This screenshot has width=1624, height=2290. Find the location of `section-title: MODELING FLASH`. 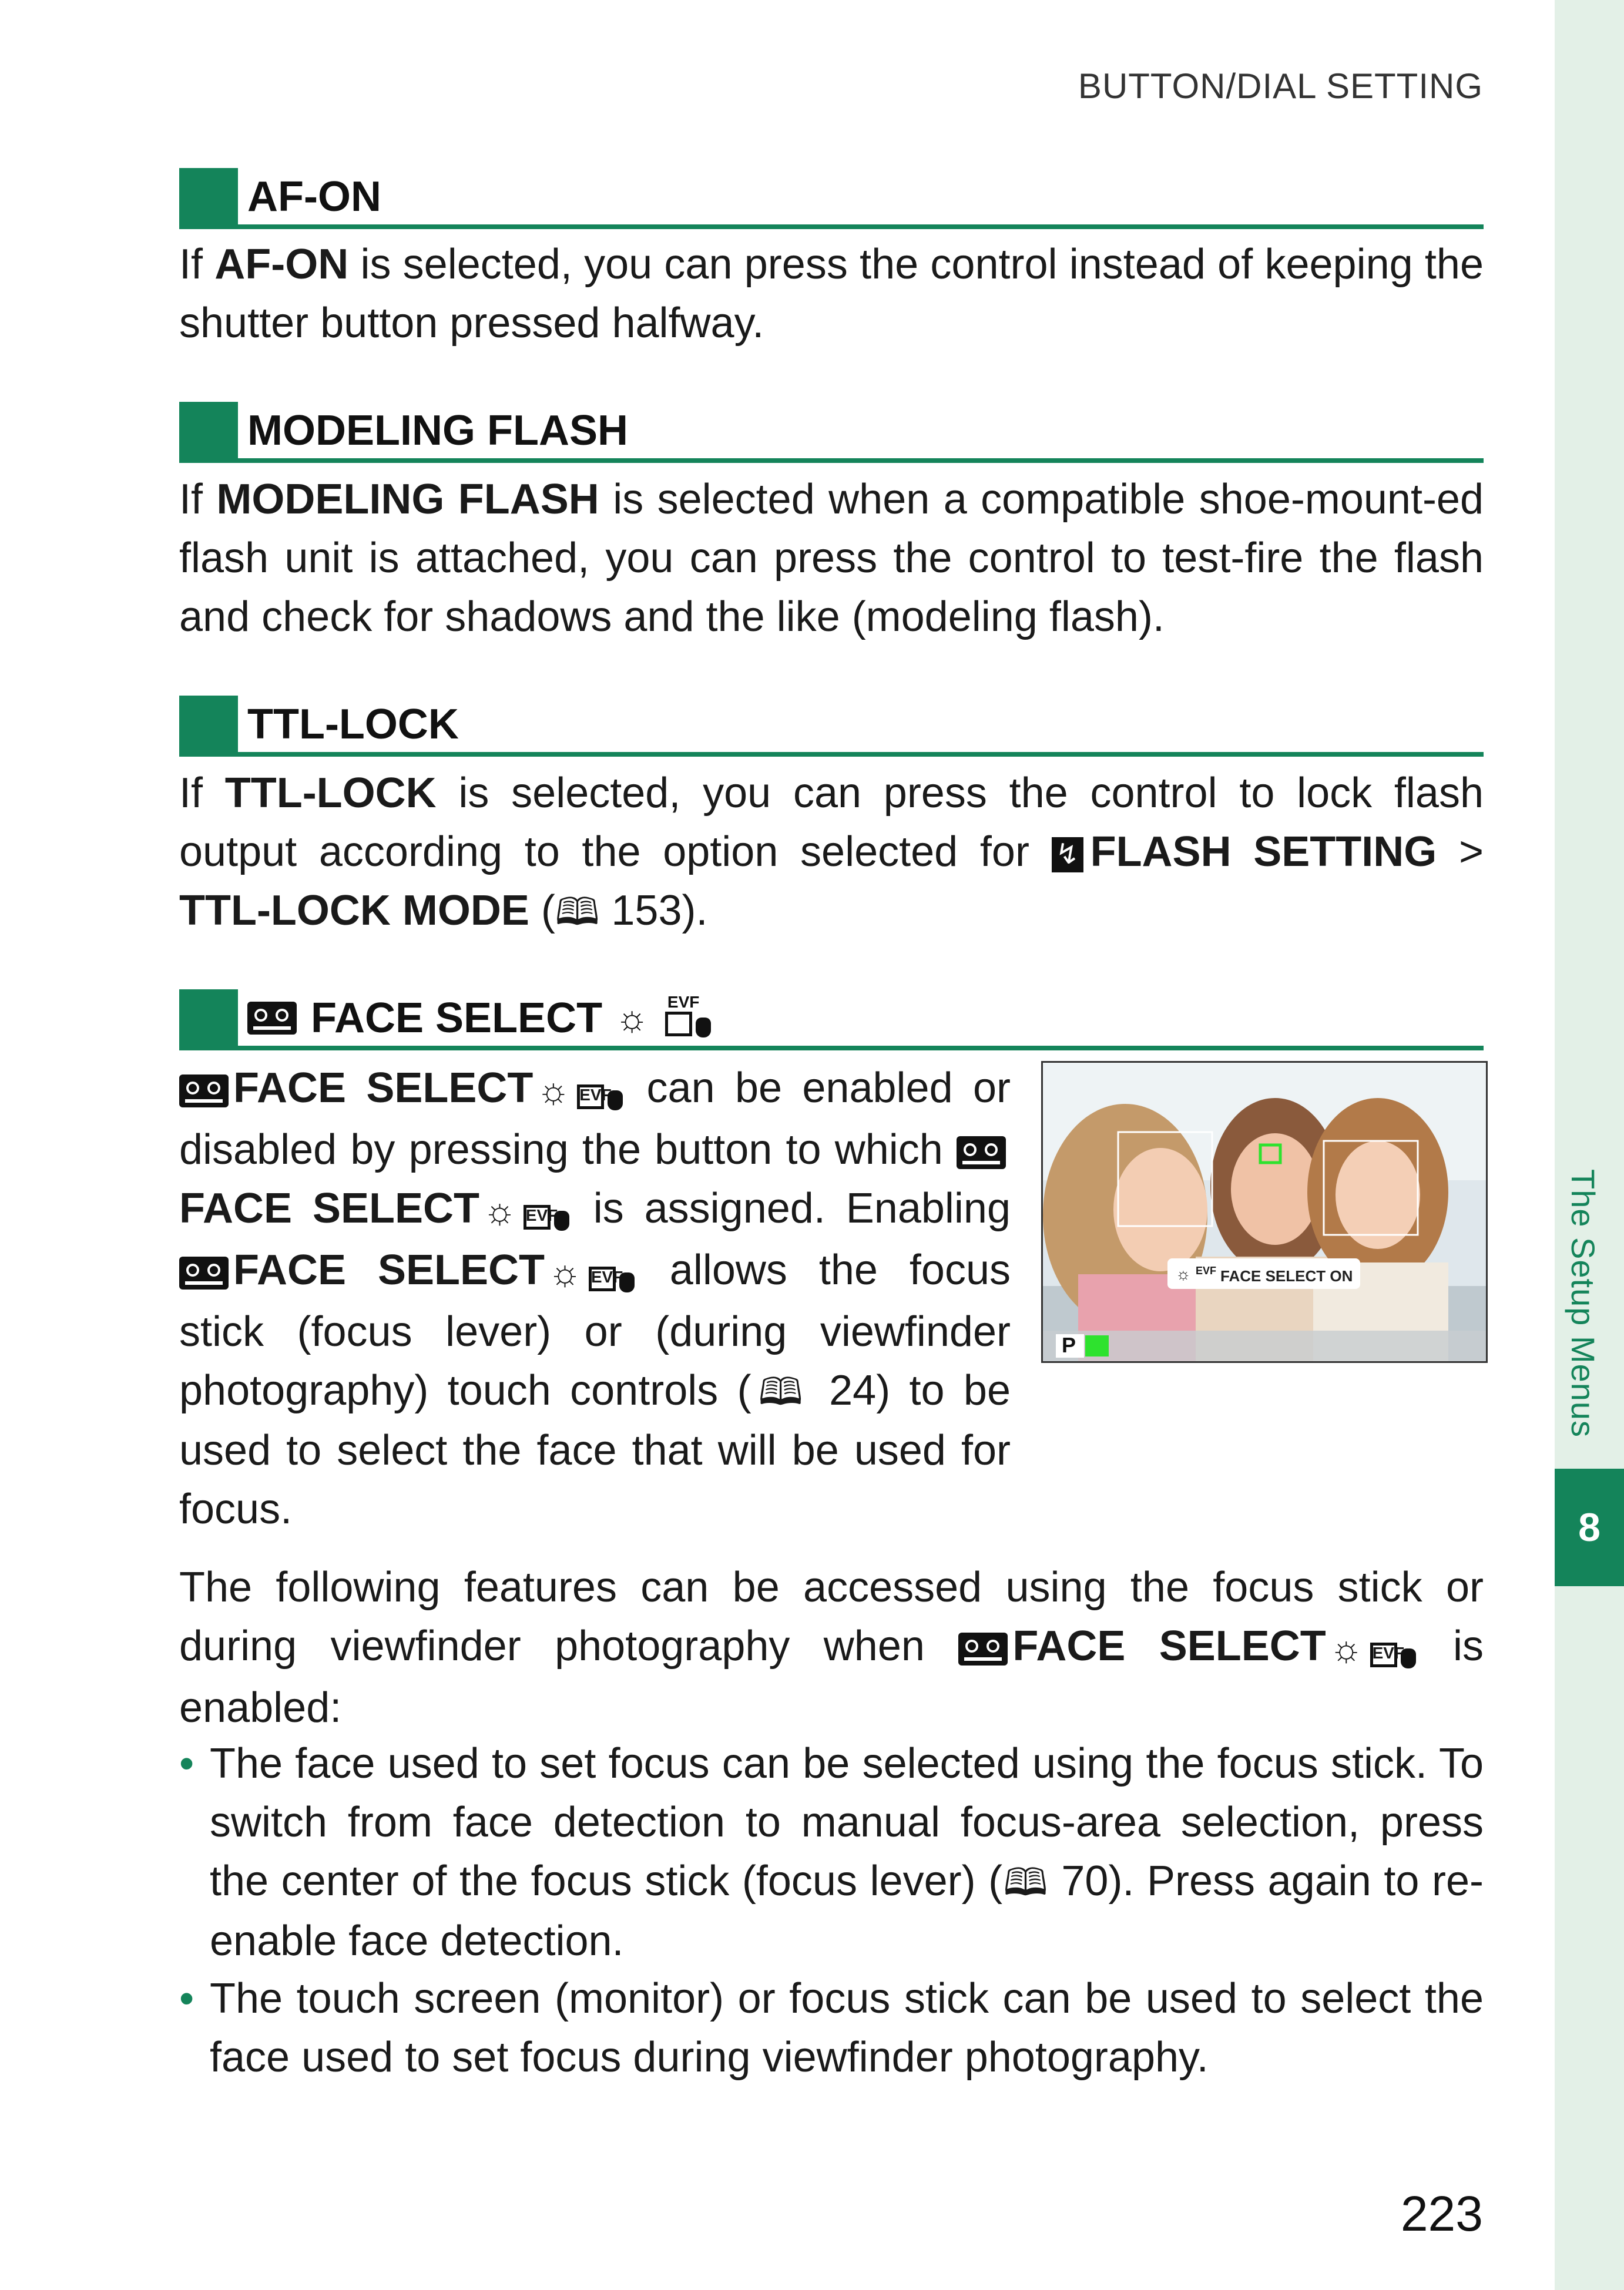

section-title: MODELING FLASH is located at coordinates (438, 430).